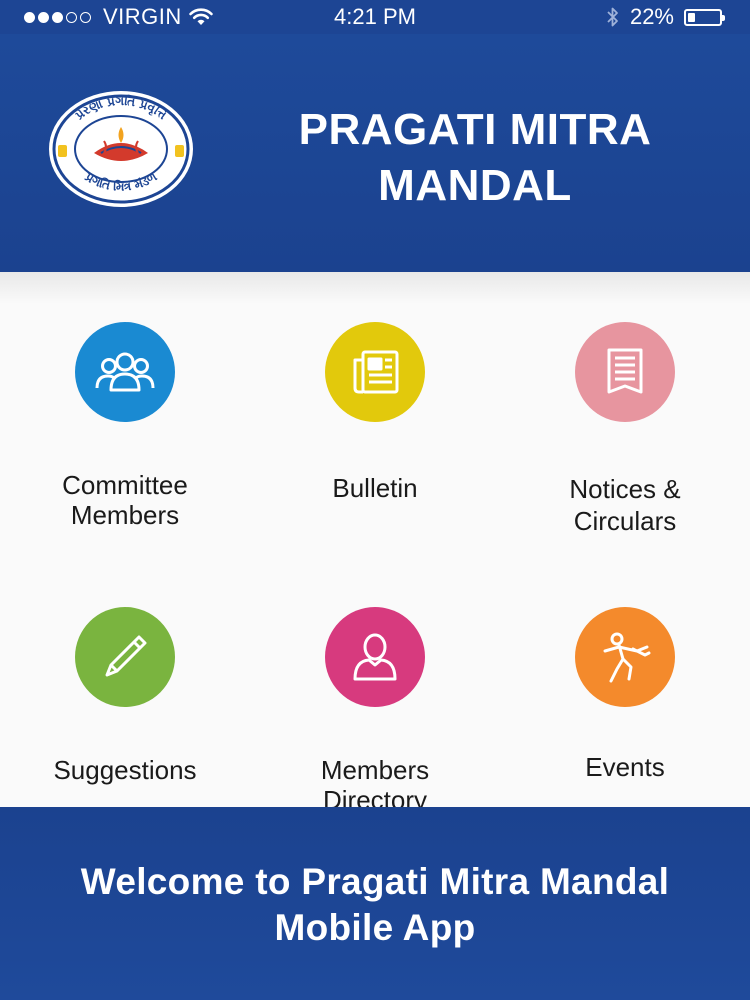 The height and width of the screenshot is (1000, 750). What do you see at coordinates (691, 17) in the screenshot?
I see `battery-fill` at bounding box center [691, 17].